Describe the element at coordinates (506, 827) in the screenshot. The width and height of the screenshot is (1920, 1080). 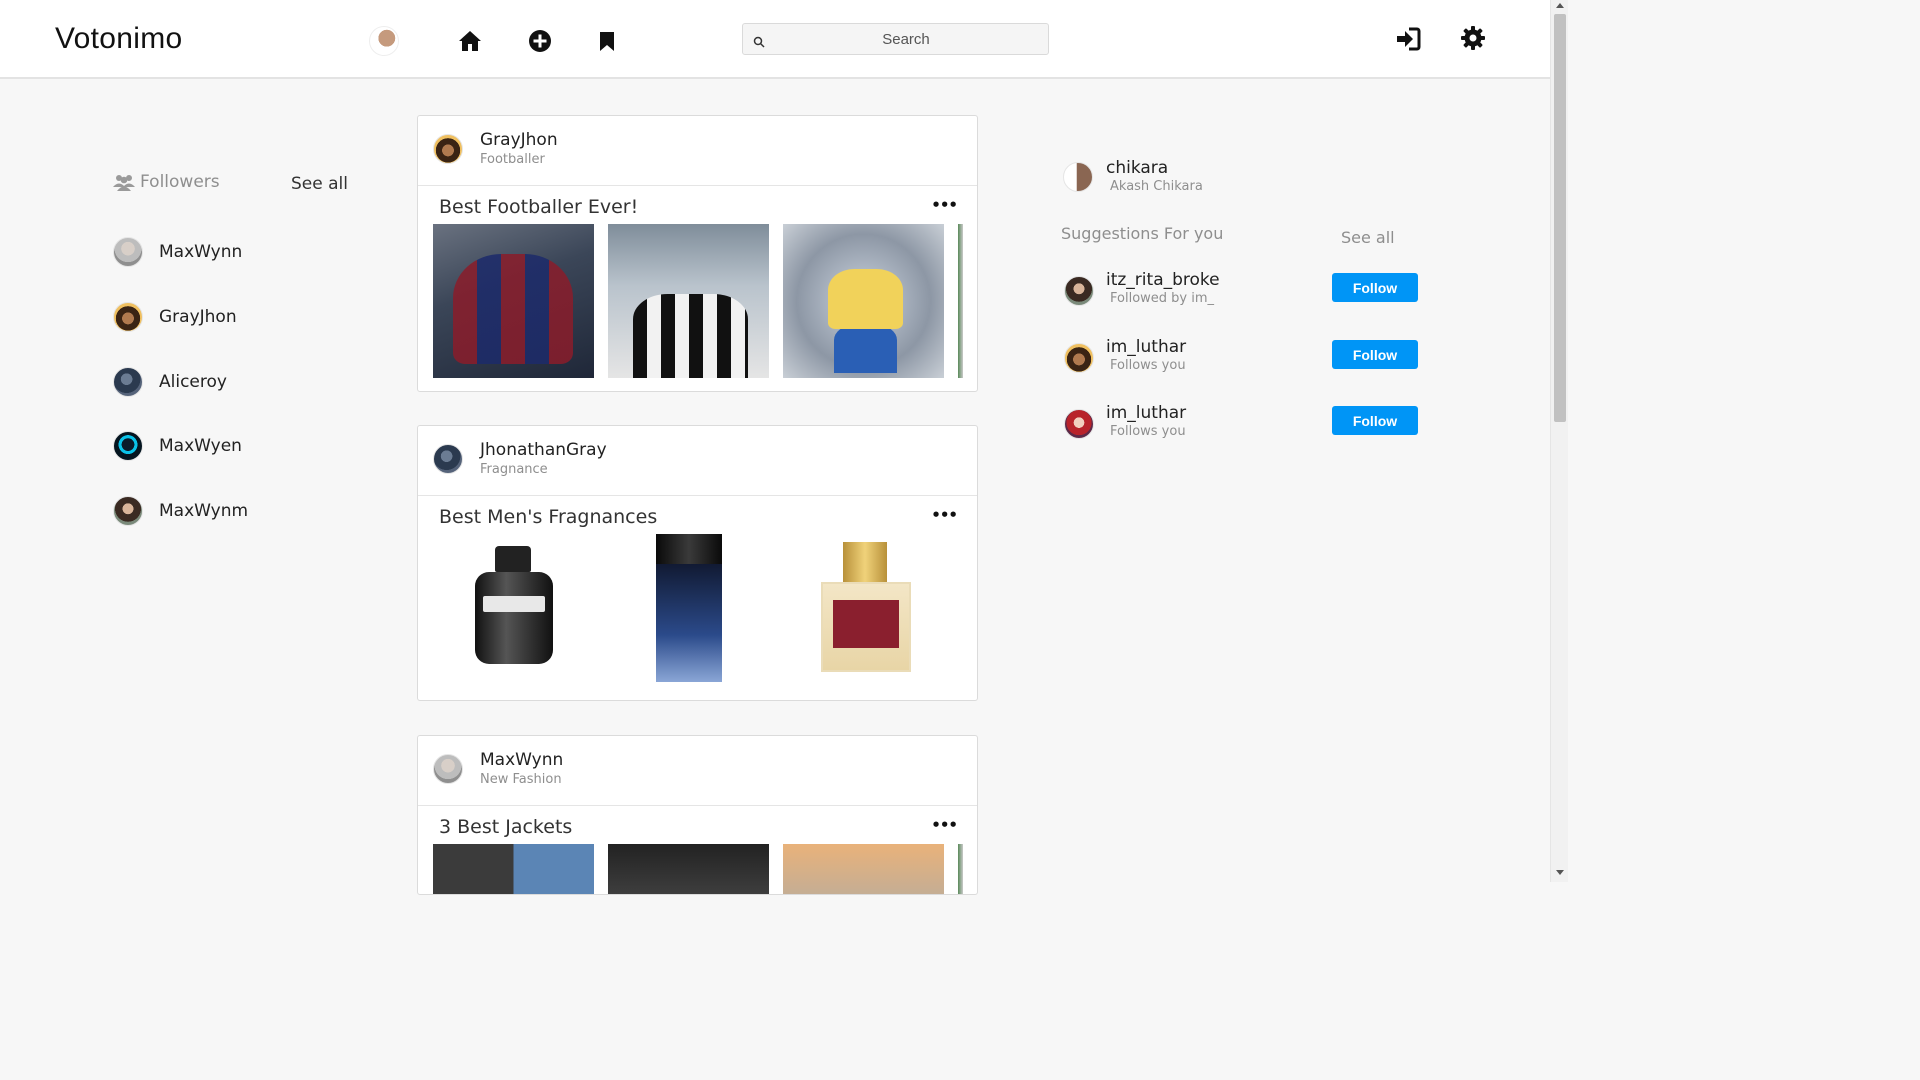
I see `post-title: 3 Best Jackets` at that location.